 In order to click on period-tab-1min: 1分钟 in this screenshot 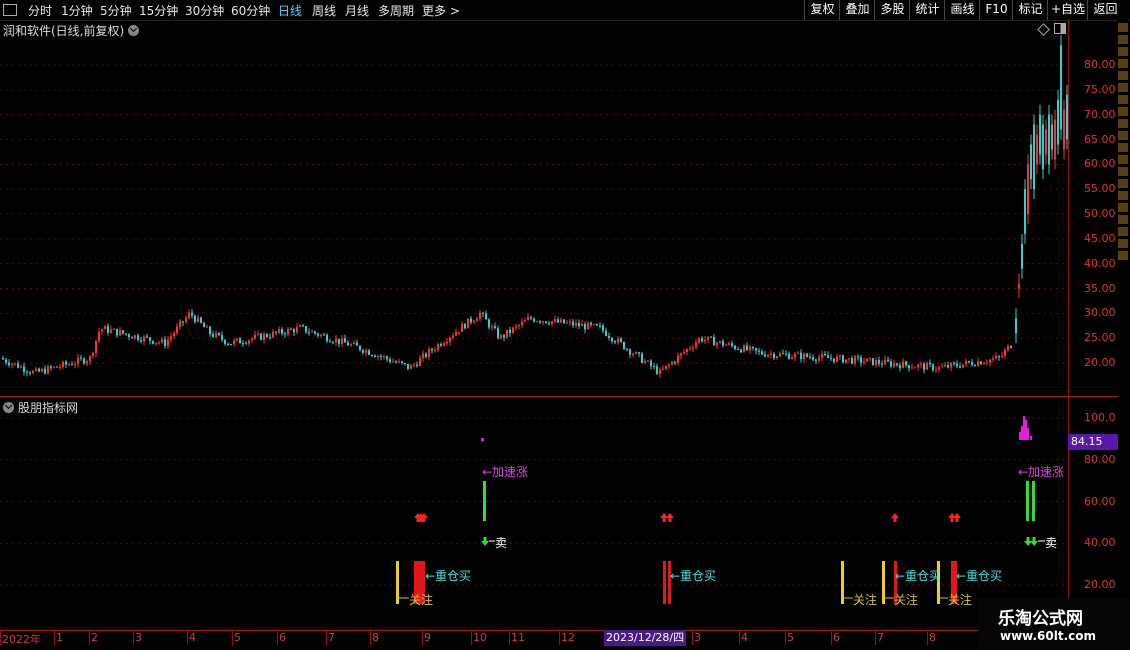, I will do `click(77, 10)`.